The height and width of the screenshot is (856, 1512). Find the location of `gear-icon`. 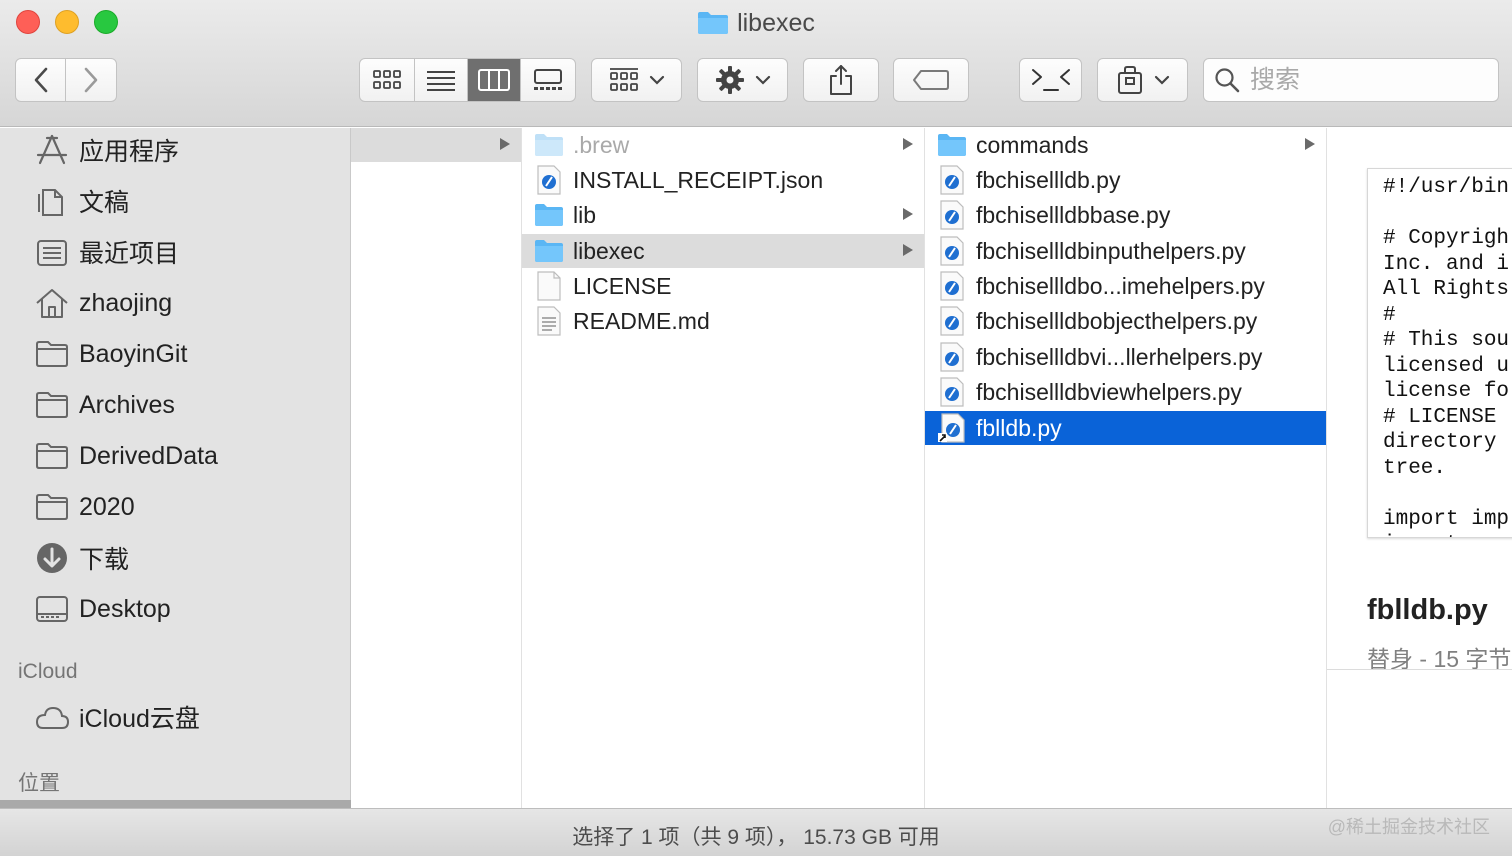

gear-icon is located at coordinates (729, 80).